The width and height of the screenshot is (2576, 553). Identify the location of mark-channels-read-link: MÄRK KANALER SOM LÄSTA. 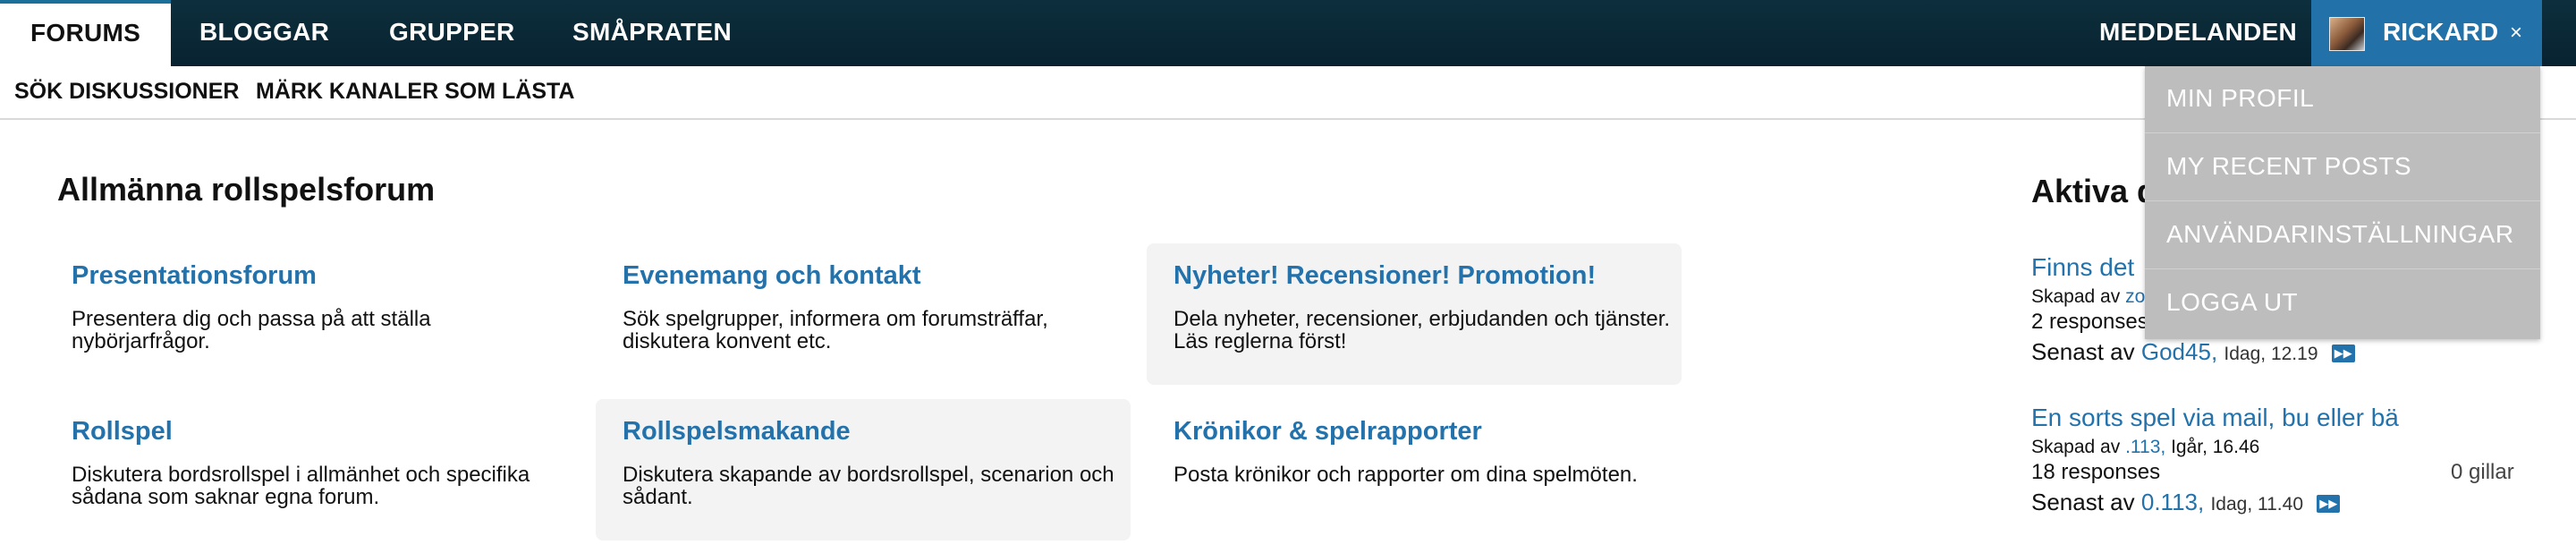
(415, 91).